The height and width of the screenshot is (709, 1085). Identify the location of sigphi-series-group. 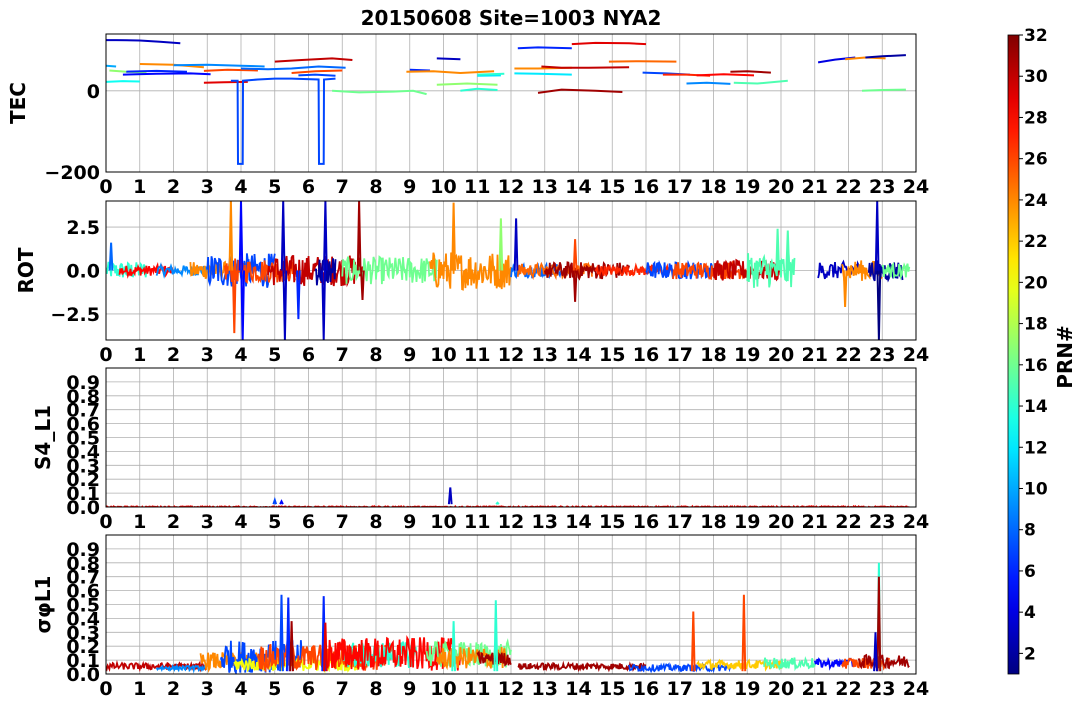
(508, 618).